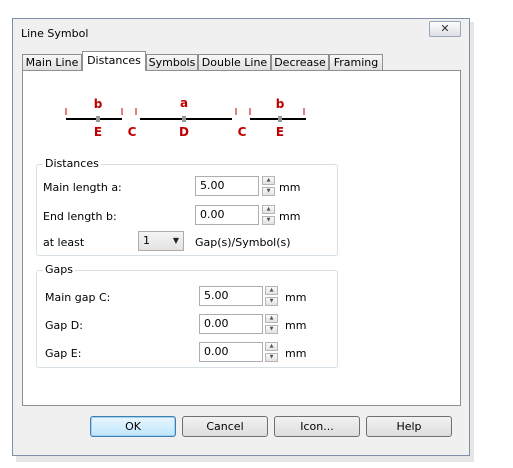 The height and width of the screenshot is (468, 513). Describe the element at coordinates (409, 426) in the screenshot. I see `help-button: Help` at that location.